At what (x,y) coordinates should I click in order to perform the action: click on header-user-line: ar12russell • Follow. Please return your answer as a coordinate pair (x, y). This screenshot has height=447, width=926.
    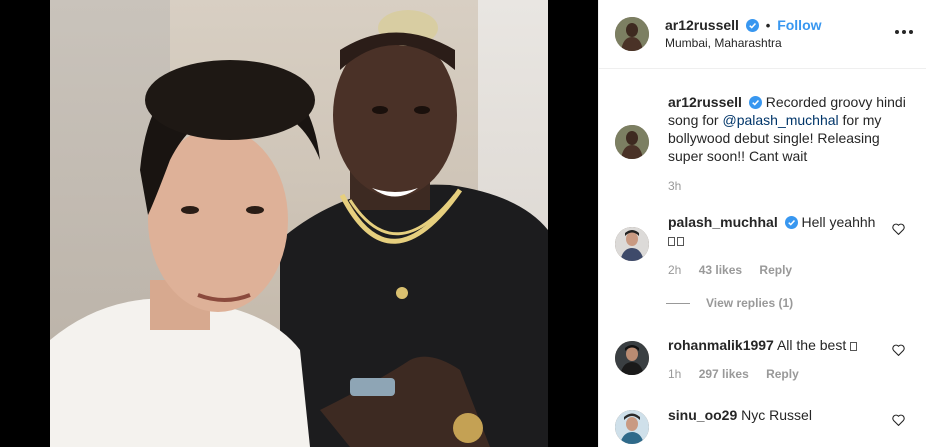
    Looking at the image, I should click on (743, 25).